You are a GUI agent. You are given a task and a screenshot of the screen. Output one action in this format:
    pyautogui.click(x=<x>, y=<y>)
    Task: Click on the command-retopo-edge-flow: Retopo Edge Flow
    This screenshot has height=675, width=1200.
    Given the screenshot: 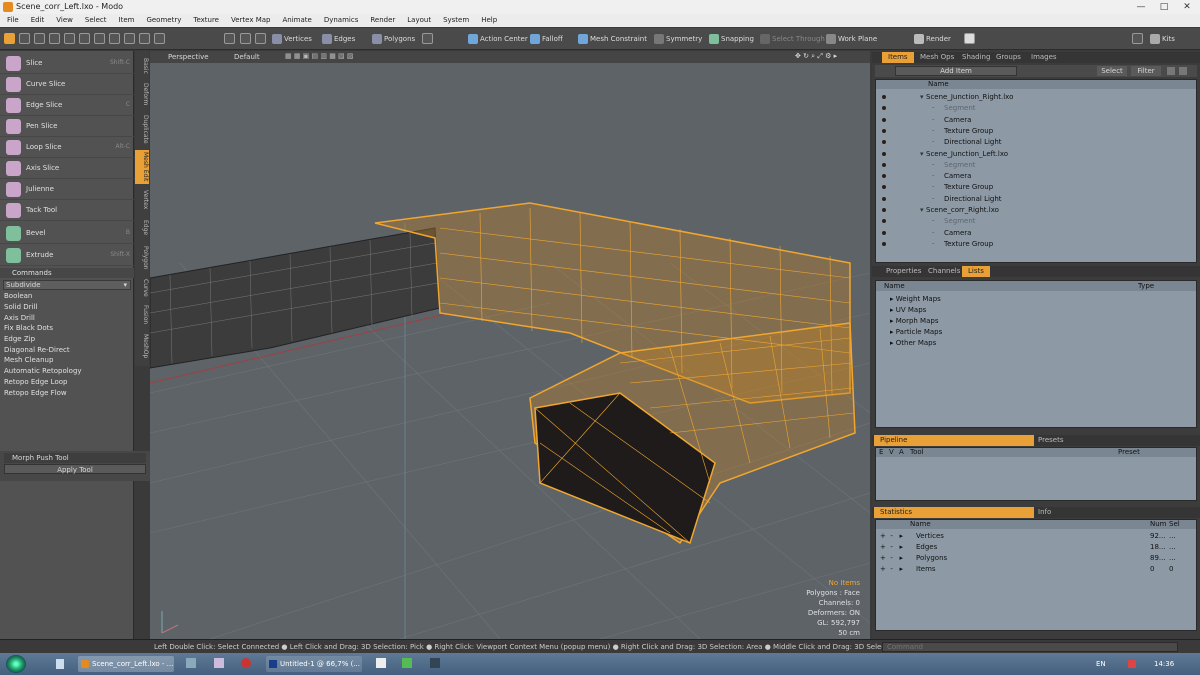 What is the action you would take?
    pyautogui.click(x=35, y=393)
    